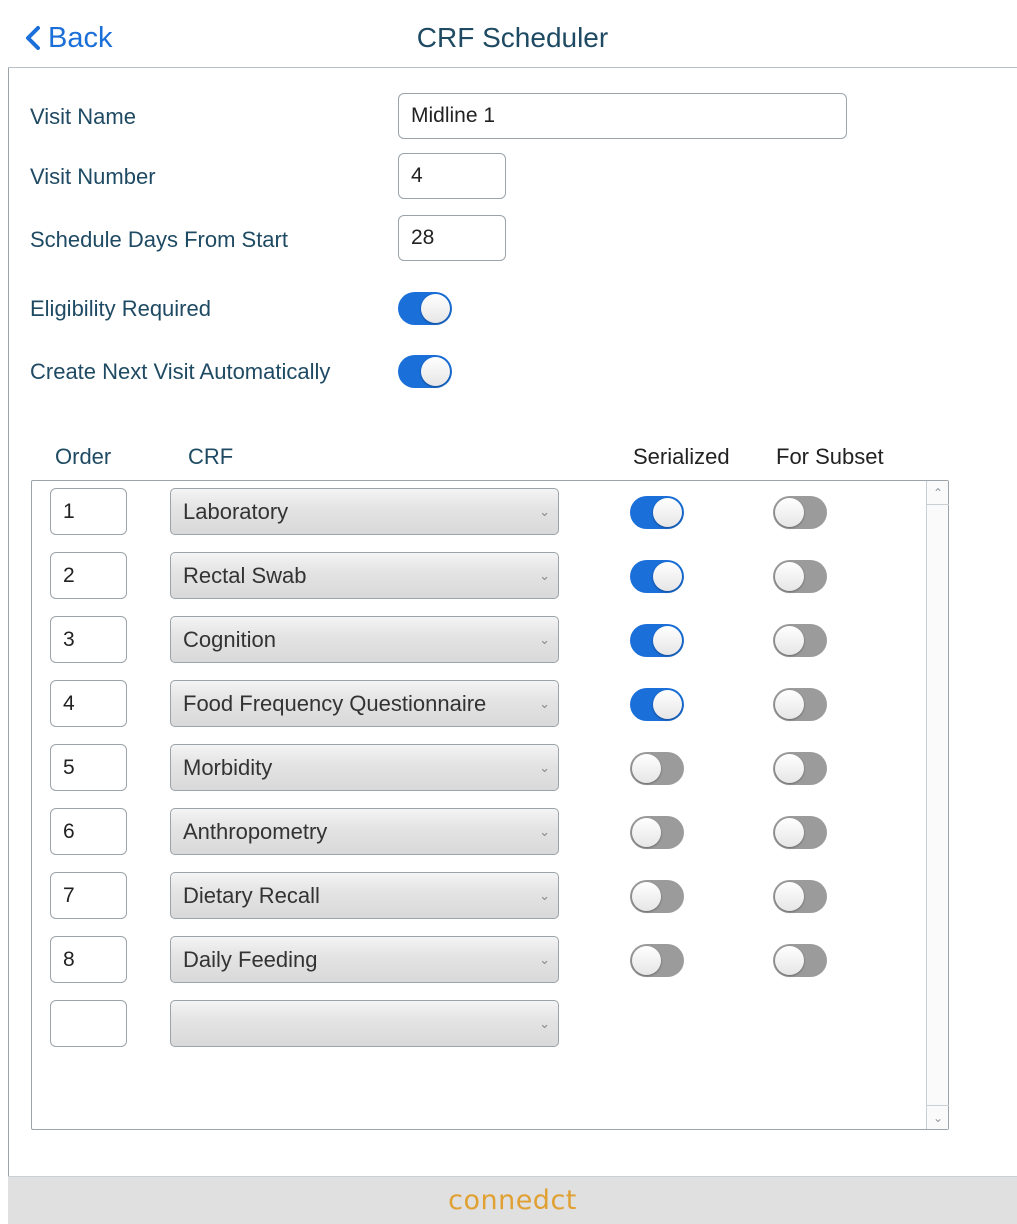 The width and height of the screenshot is (1017, 1224). I want to click on visit-name-input, so click(622, 116).